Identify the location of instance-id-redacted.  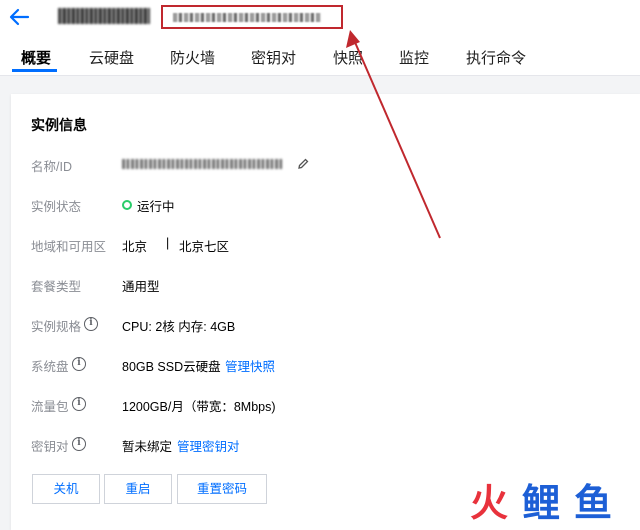
(202, 164).